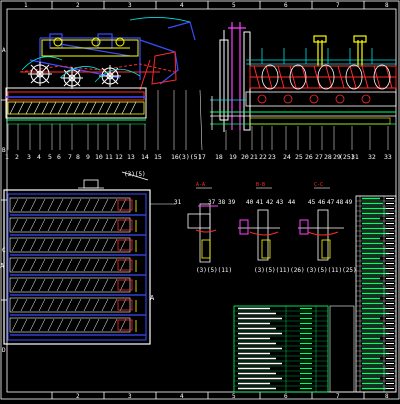 This screenshot has width=400, height=404. Describe the element at coordinates (76, 106) in the screenshot. I see `front-base-beam` at that location.